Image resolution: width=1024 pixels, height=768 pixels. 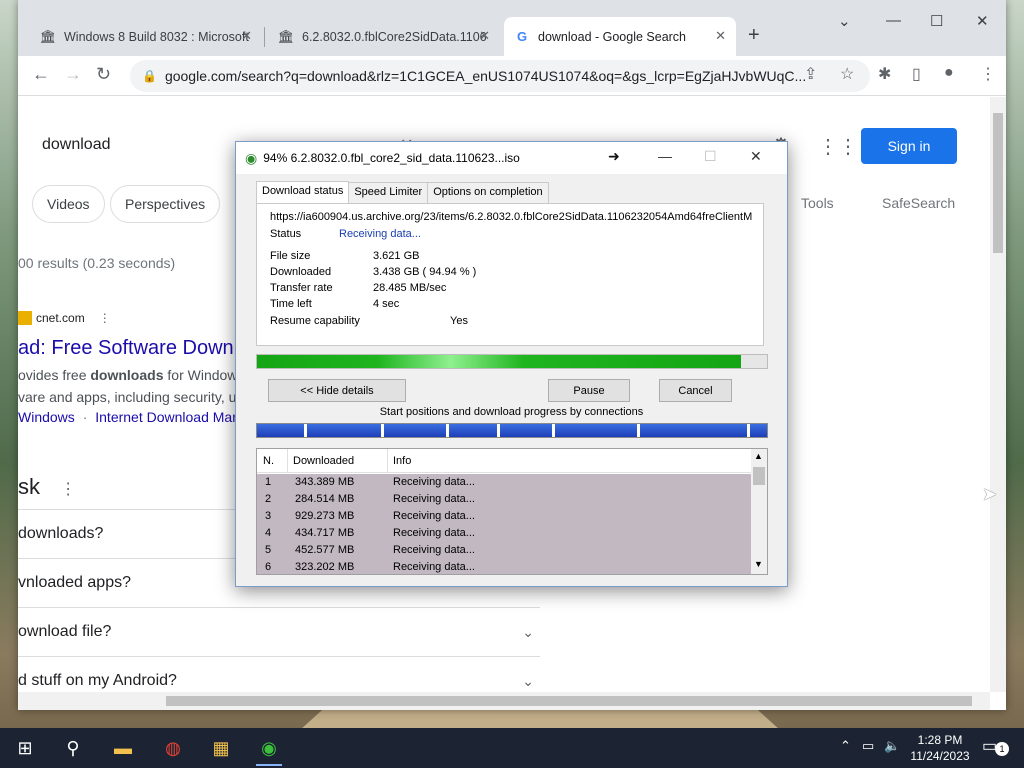 What do you see at coordinates (940, 748) in the screenshot?
I see `system-clock: 1:28 PM 11/24/2023` at bounding box center [940, 748].